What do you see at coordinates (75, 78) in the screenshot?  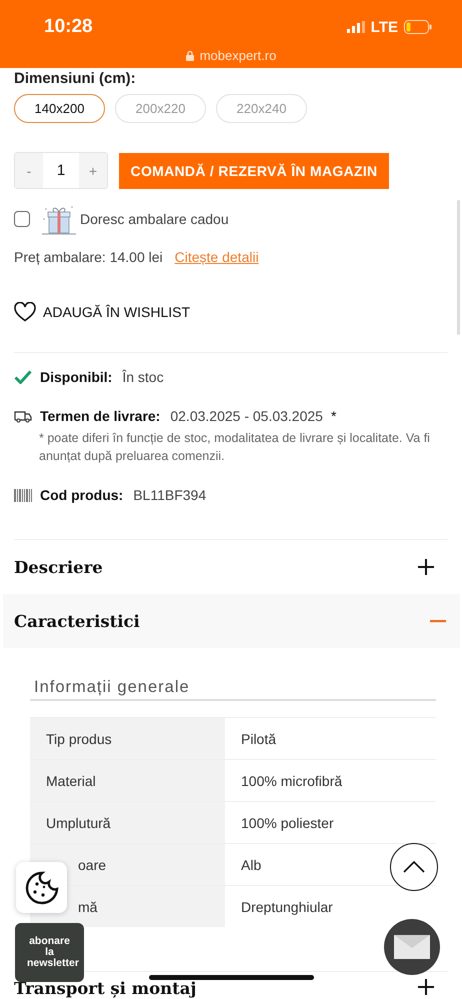 I see `dimensions-label: Dimensiuni (cm):` at bounding box center [75, 78].